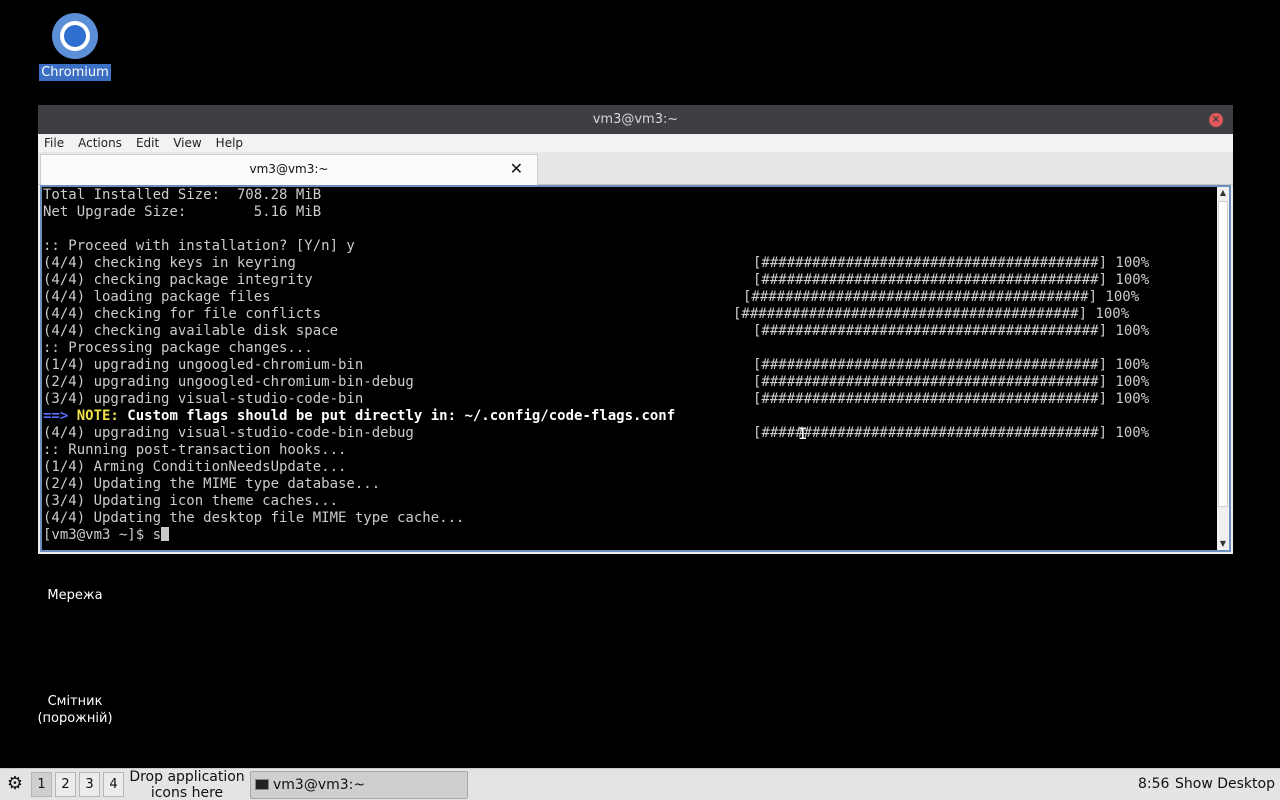 This screenshot has width=1280, height=800. Describe the element at coordinates (199, 246) in the screenshot. I see `terminal-line-text: :: Proceed with installation? [Y/n] y` at that location.